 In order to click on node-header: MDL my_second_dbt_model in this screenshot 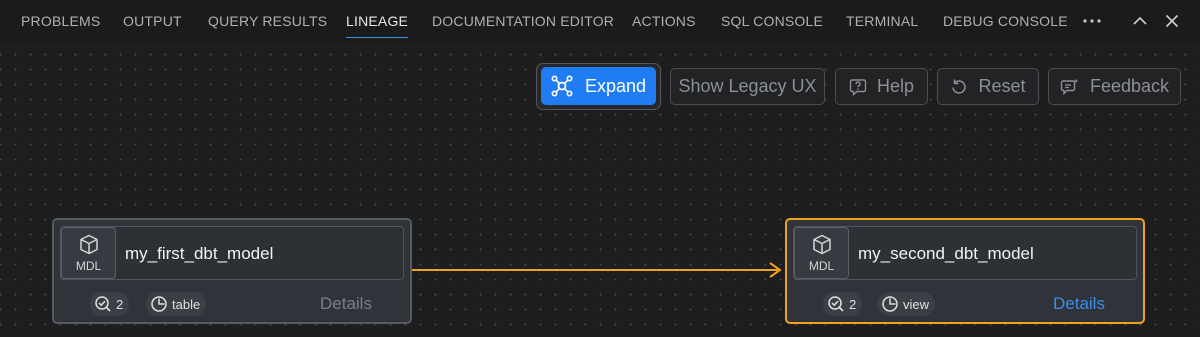, I will do `click(965, 253)`.